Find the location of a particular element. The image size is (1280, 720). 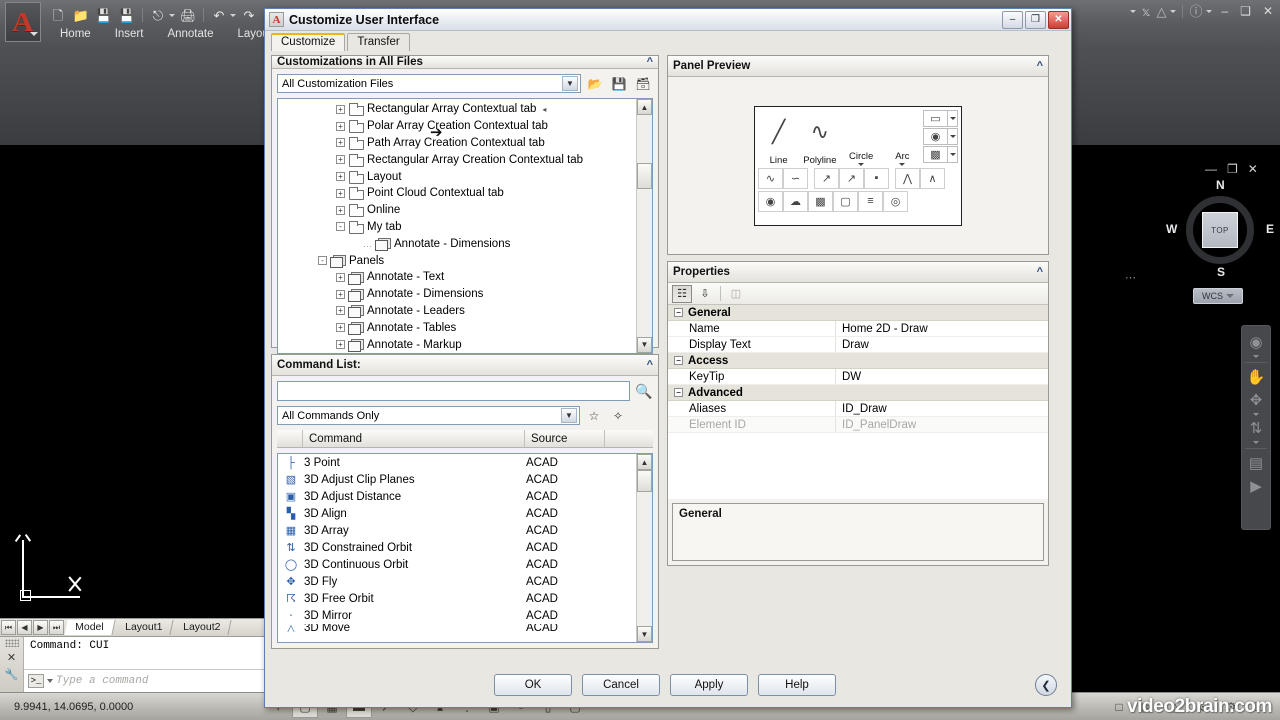

tree-node: + Annotate - Dimensions is located at coordinates (457, 294).